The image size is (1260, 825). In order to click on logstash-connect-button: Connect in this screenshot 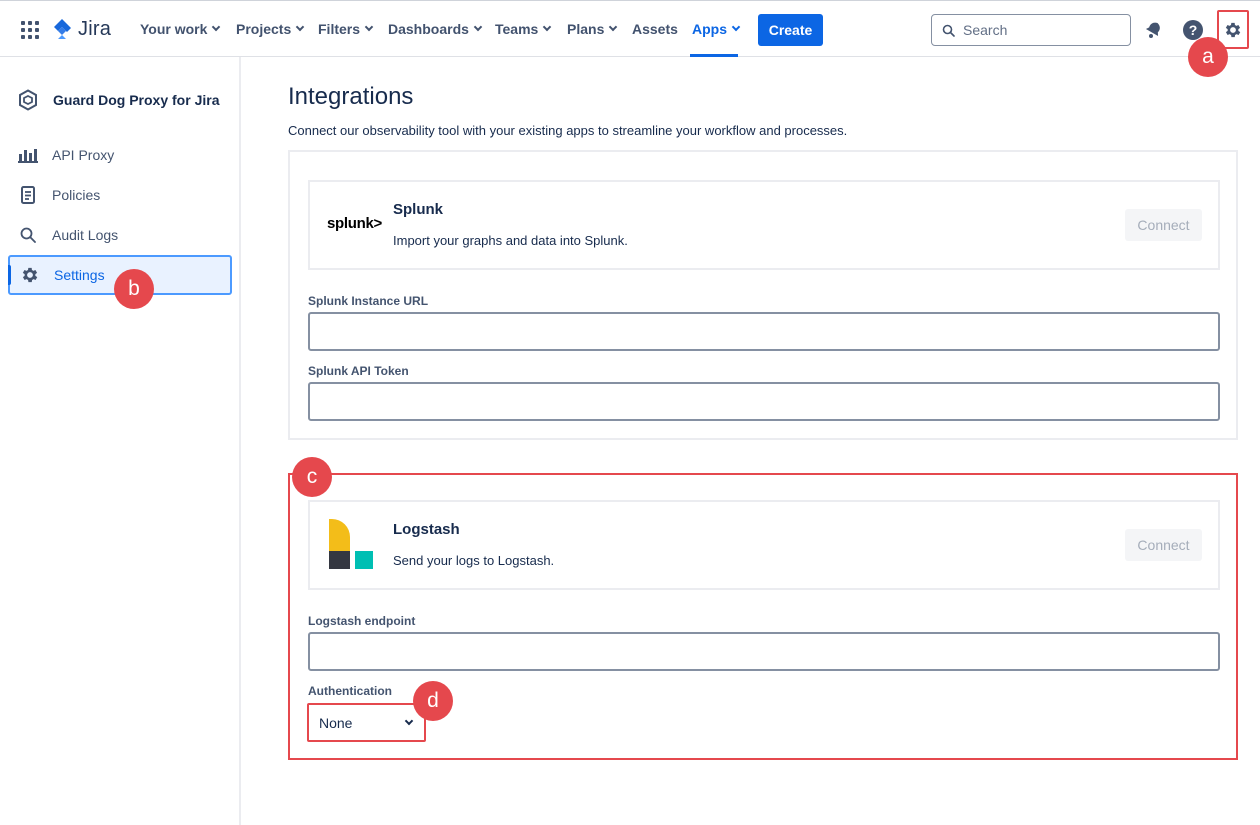, I will do `click(1163, 545)`.